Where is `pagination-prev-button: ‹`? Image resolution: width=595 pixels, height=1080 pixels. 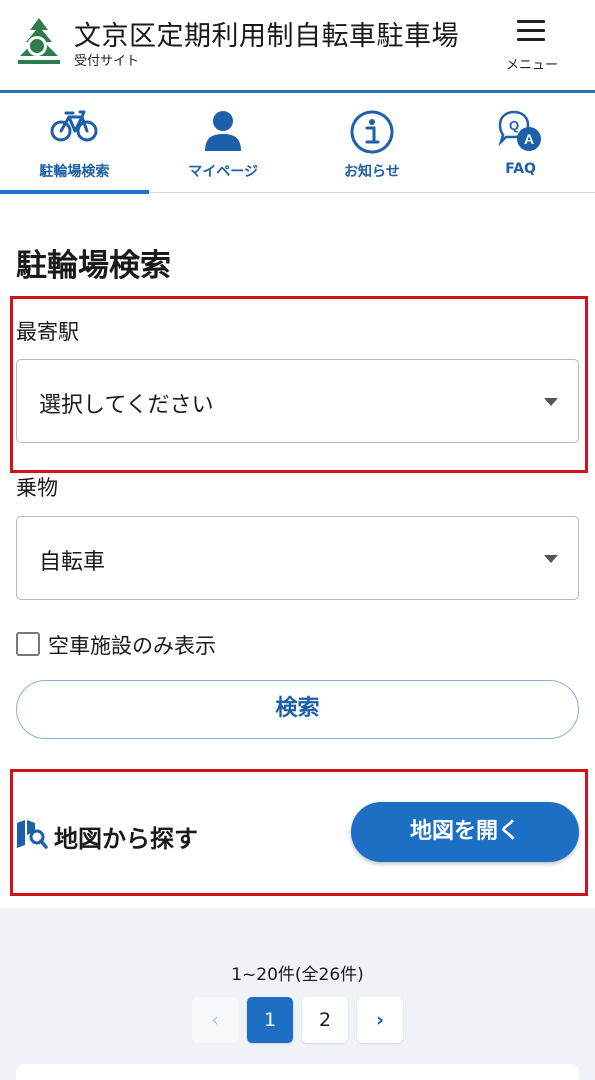 pagination-prev-button: ‹ is located at coordinates (215, 1020).